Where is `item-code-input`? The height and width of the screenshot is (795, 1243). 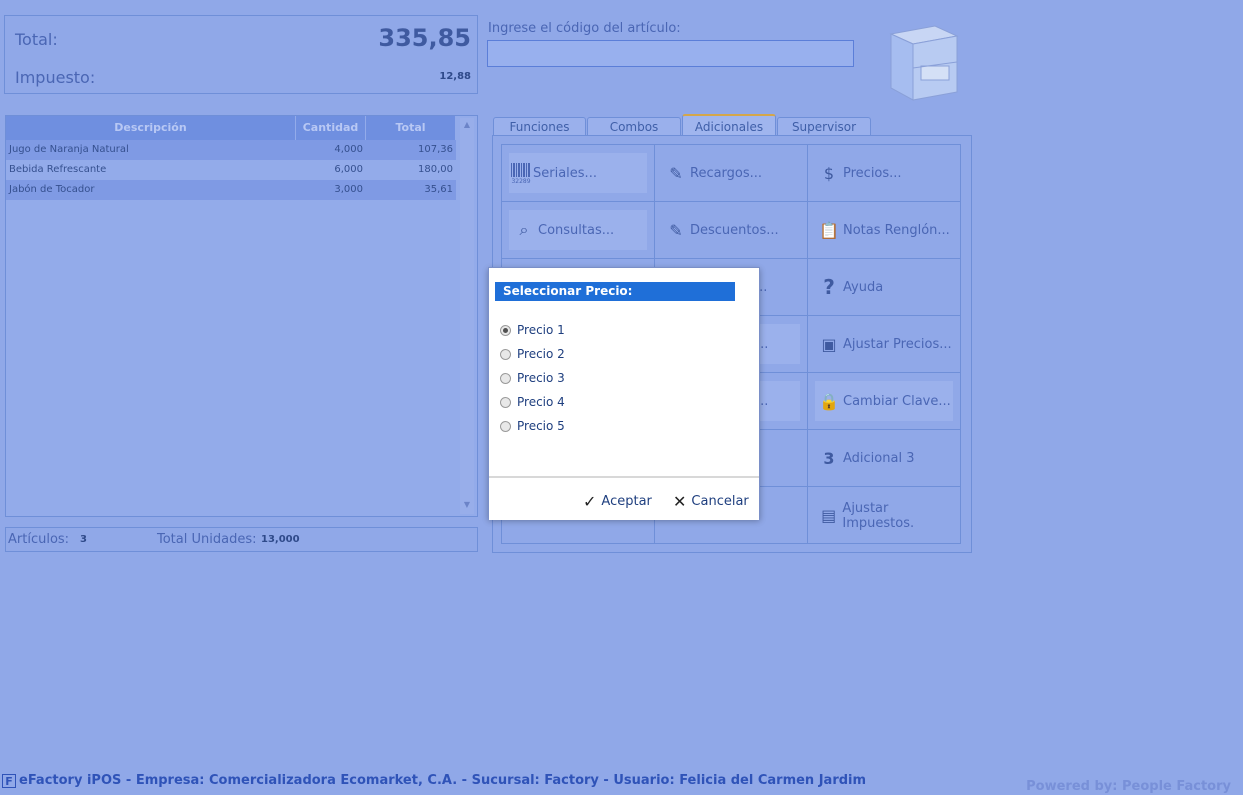
item-code-input is located at coordinates (670, 53).